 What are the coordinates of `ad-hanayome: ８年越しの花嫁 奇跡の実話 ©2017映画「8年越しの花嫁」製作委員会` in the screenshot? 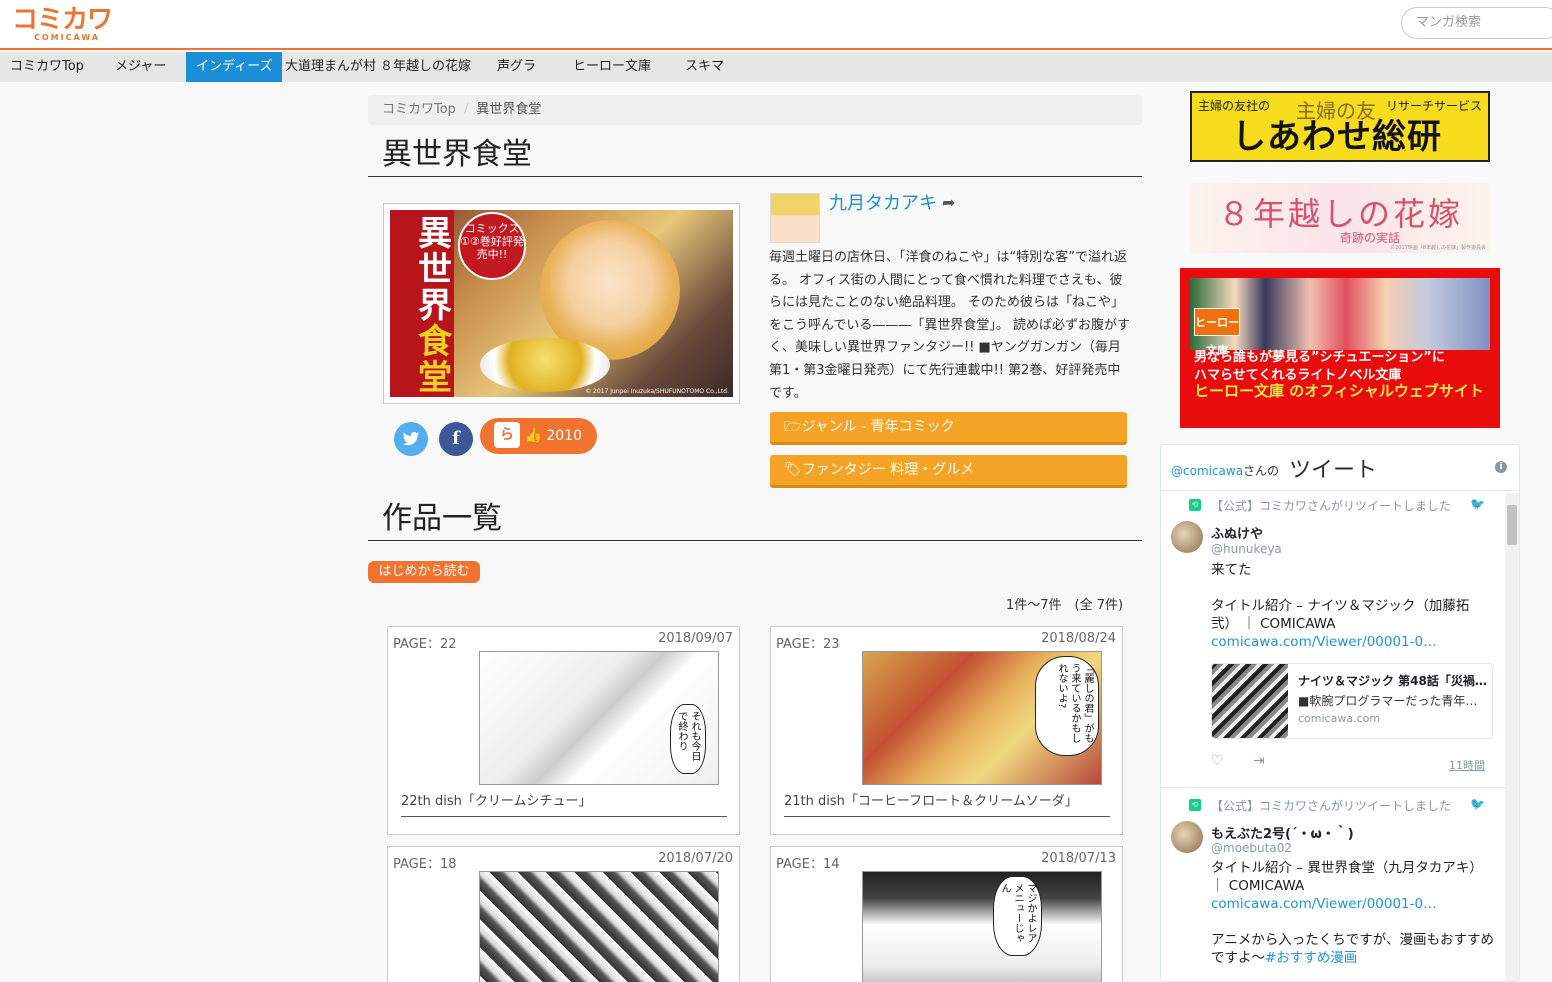 It's located at (1340, 218).